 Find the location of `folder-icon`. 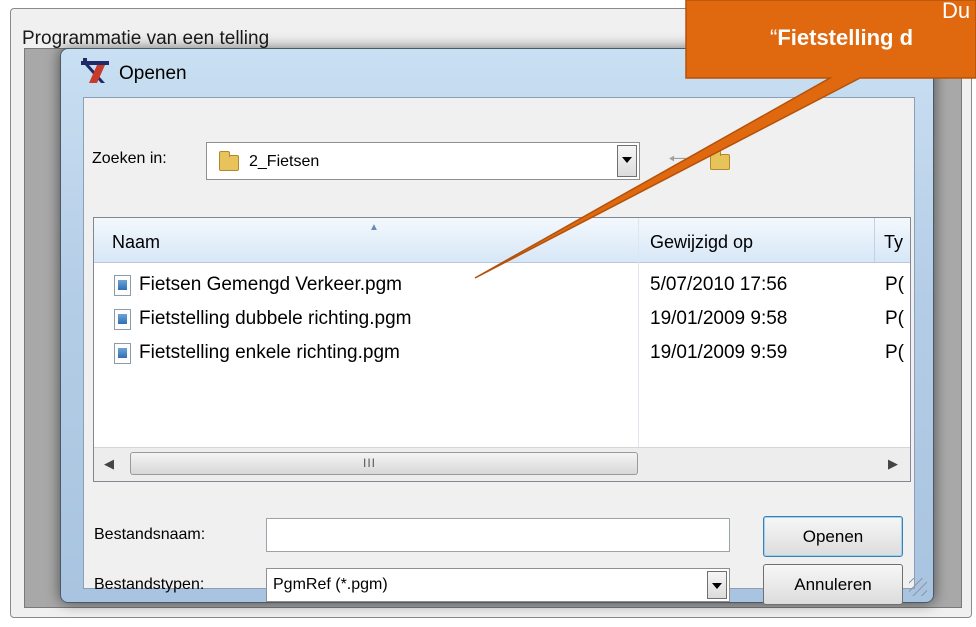

folder-icon is located at coordinates (229, 161).